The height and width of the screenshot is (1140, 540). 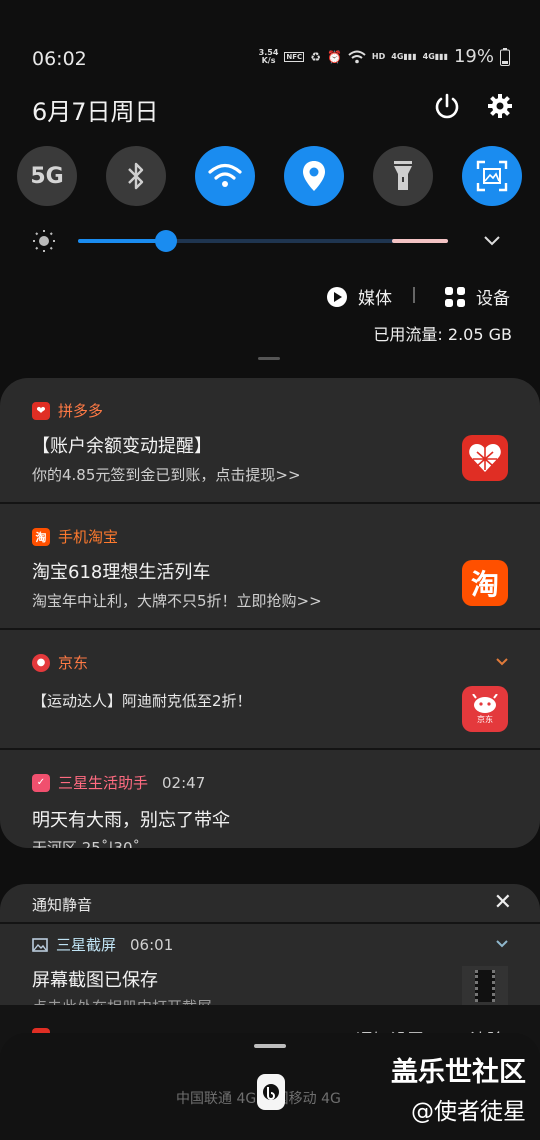 I want to click on battery-icon, so click(x=505, y=56).